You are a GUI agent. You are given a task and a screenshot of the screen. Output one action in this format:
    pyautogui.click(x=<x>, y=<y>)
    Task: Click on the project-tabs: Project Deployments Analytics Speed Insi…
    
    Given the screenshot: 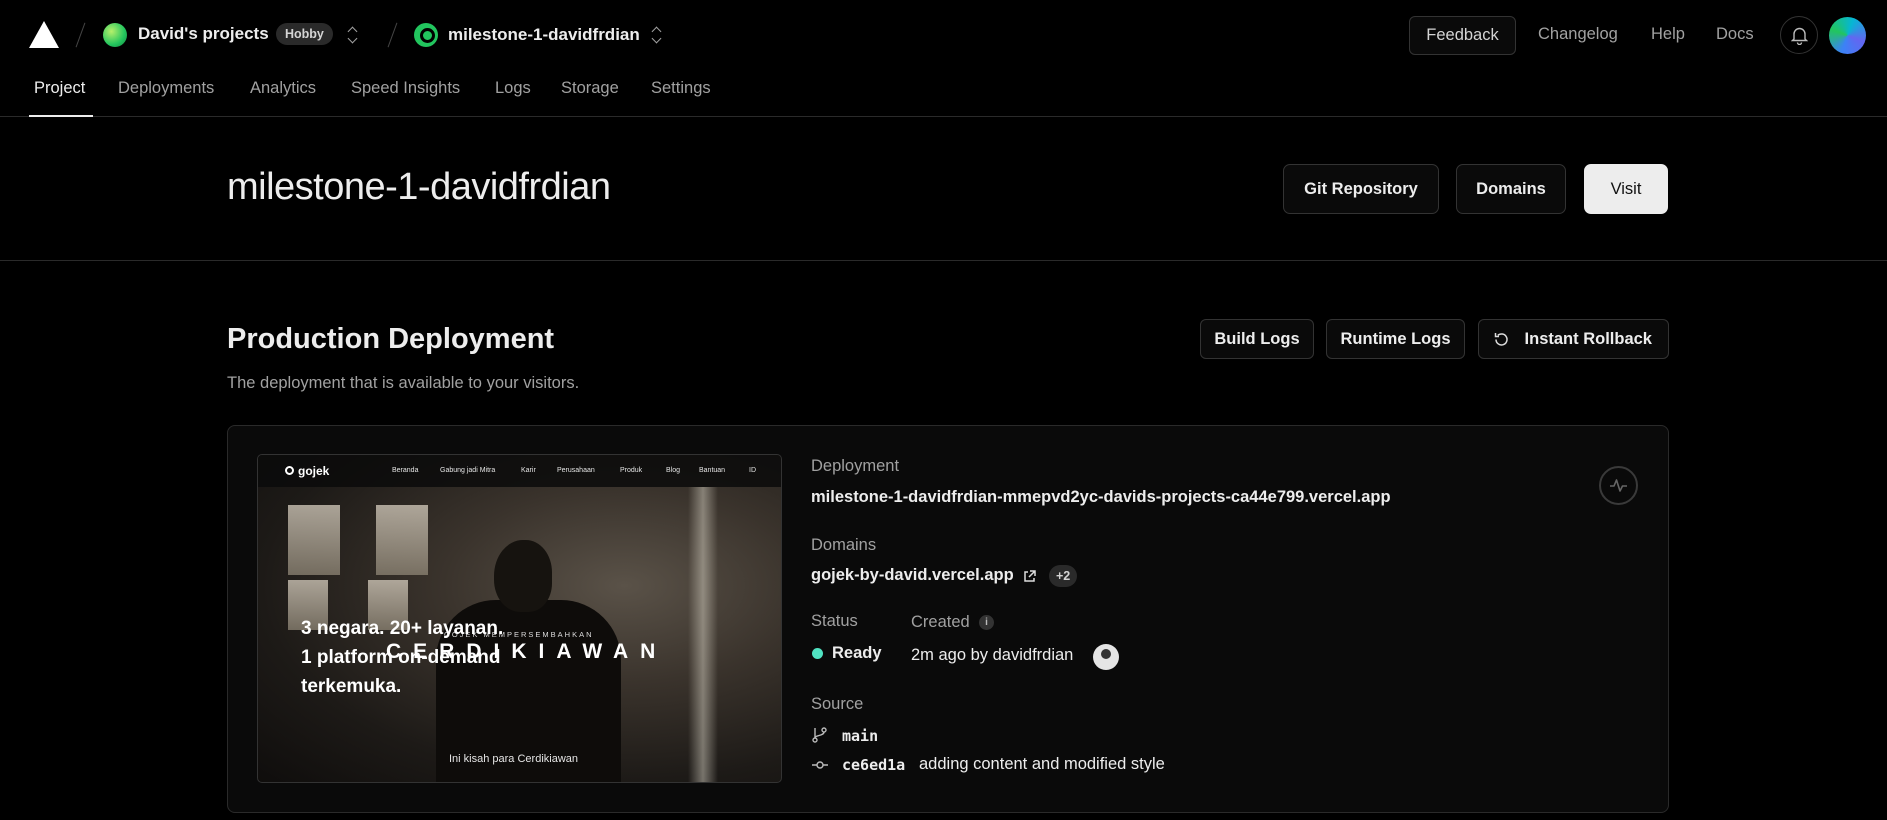 What is the action you would take?
    pyautogui.click(x=943, y=93)
    